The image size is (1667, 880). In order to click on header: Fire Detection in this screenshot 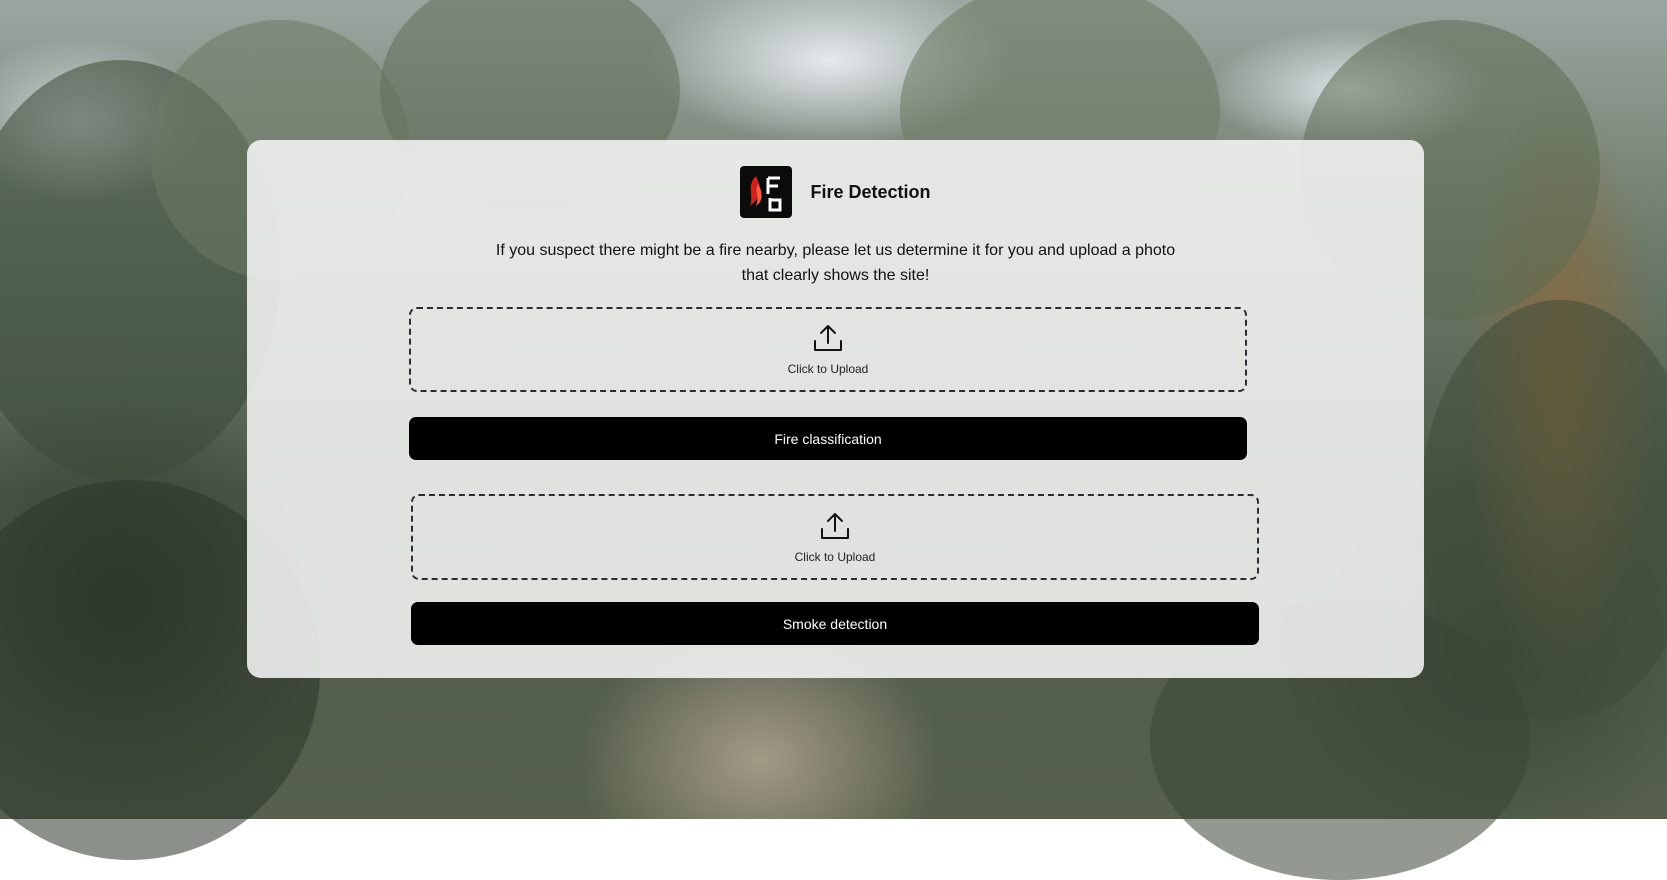, I will do `click(835, 192)`.